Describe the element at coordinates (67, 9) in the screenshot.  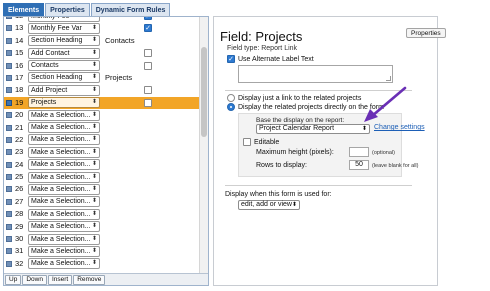
I see `tab-properties: Properties` at that location.